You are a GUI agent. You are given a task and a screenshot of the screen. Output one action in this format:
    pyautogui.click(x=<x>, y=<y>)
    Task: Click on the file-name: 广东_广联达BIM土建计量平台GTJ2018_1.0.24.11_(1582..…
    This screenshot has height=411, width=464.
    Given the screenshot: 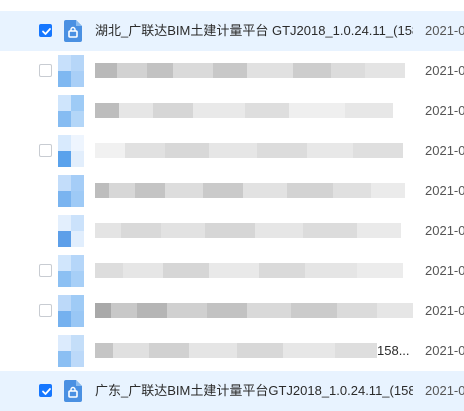 What is the action you would take?
    pyautogui.click(x=254, y=390)
    